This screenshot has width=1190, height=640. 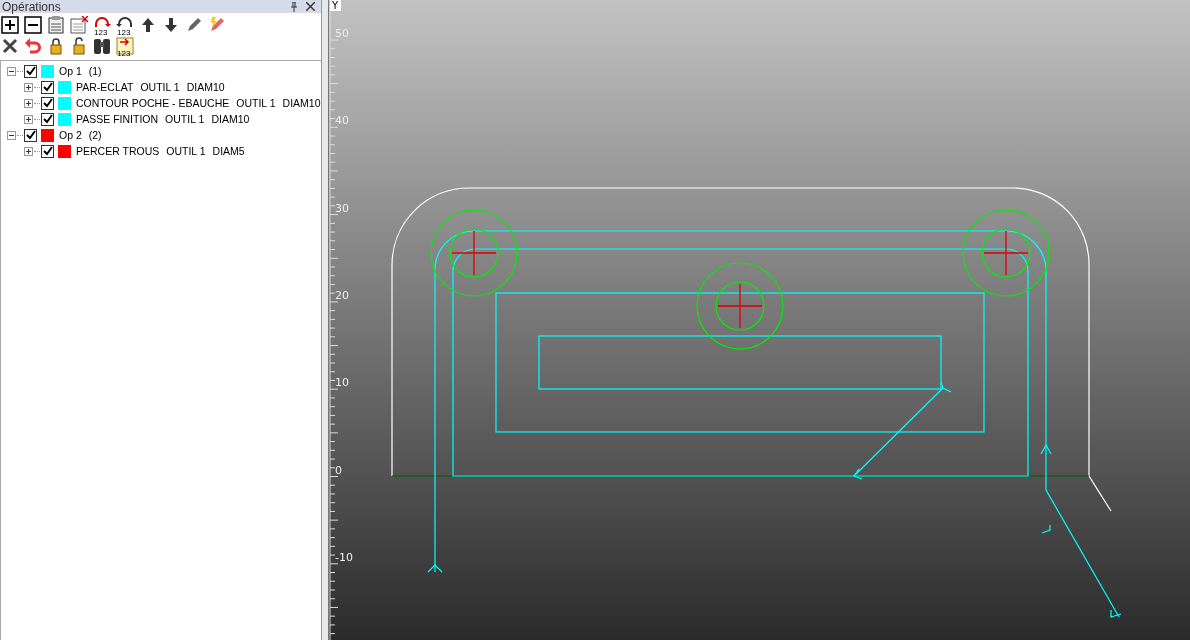 I want to click on minus-icon, so click(x=33, y=24).